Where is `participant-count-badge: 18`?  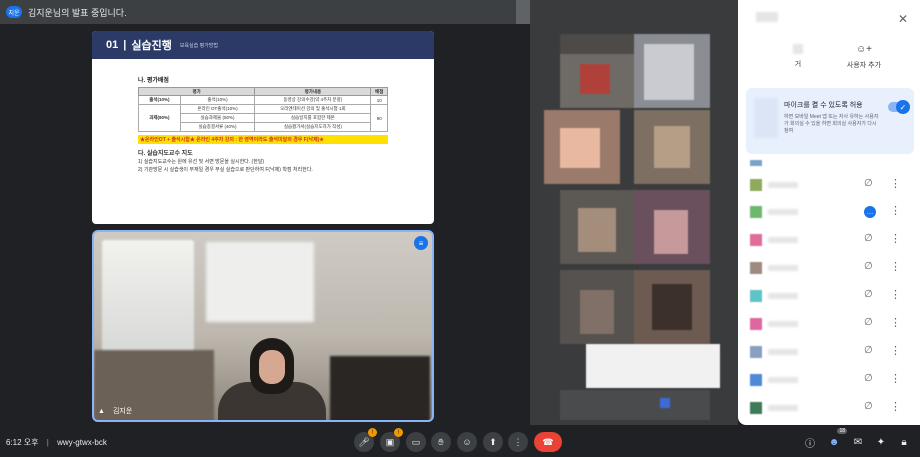 participant-count-badge: 18 is located at coordinates (842, 431).